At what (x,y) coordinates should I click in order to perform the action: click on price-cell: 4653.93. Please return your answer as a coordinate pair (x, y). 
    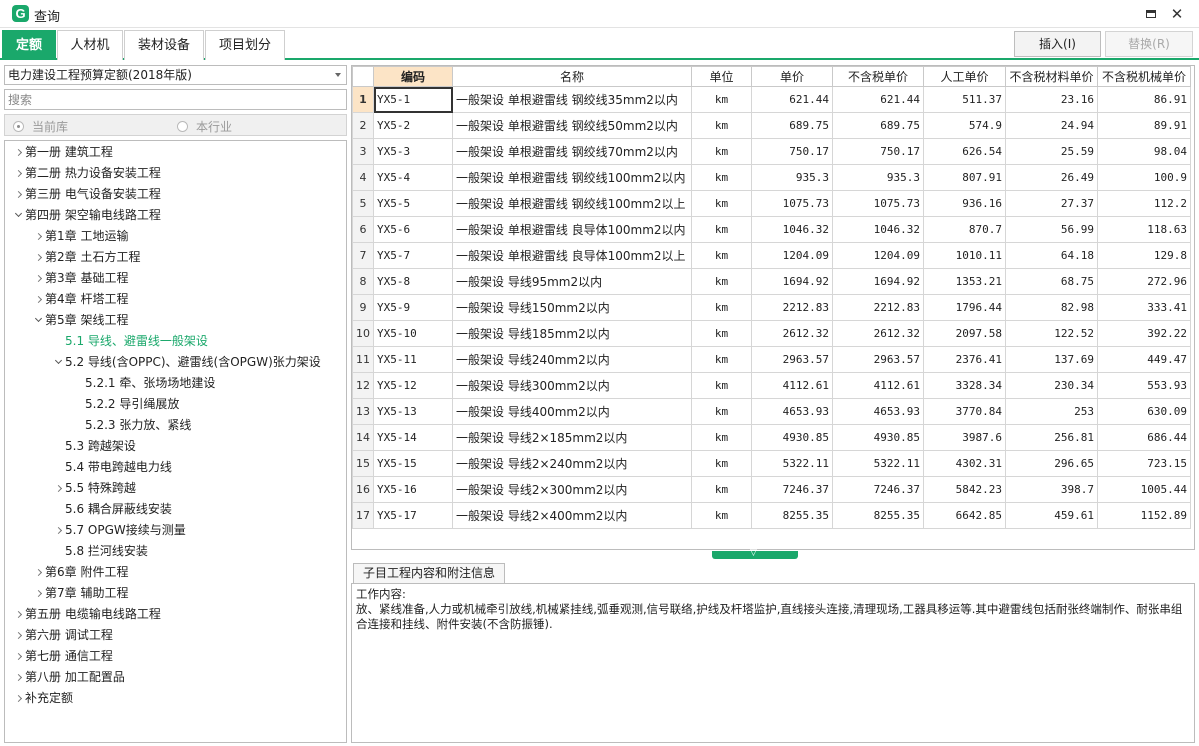
    Looking at the image, I should click on (792, 411).